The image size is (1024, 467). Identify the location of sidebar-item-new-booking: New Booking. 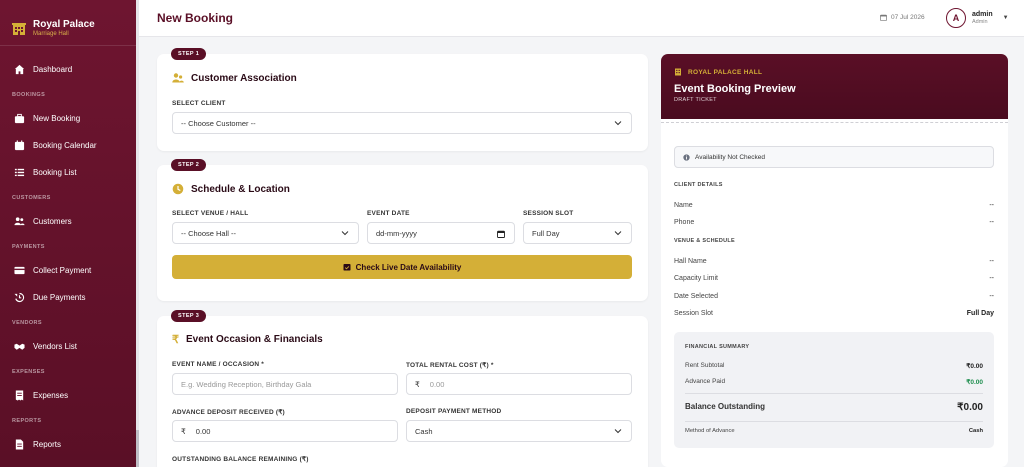
(68, 118).